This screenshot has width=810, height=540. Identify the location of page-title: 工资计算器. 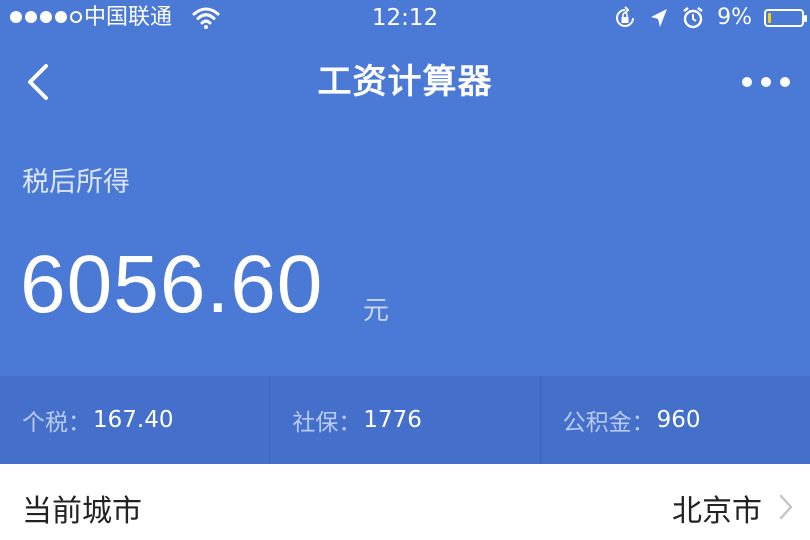
(405, 82).